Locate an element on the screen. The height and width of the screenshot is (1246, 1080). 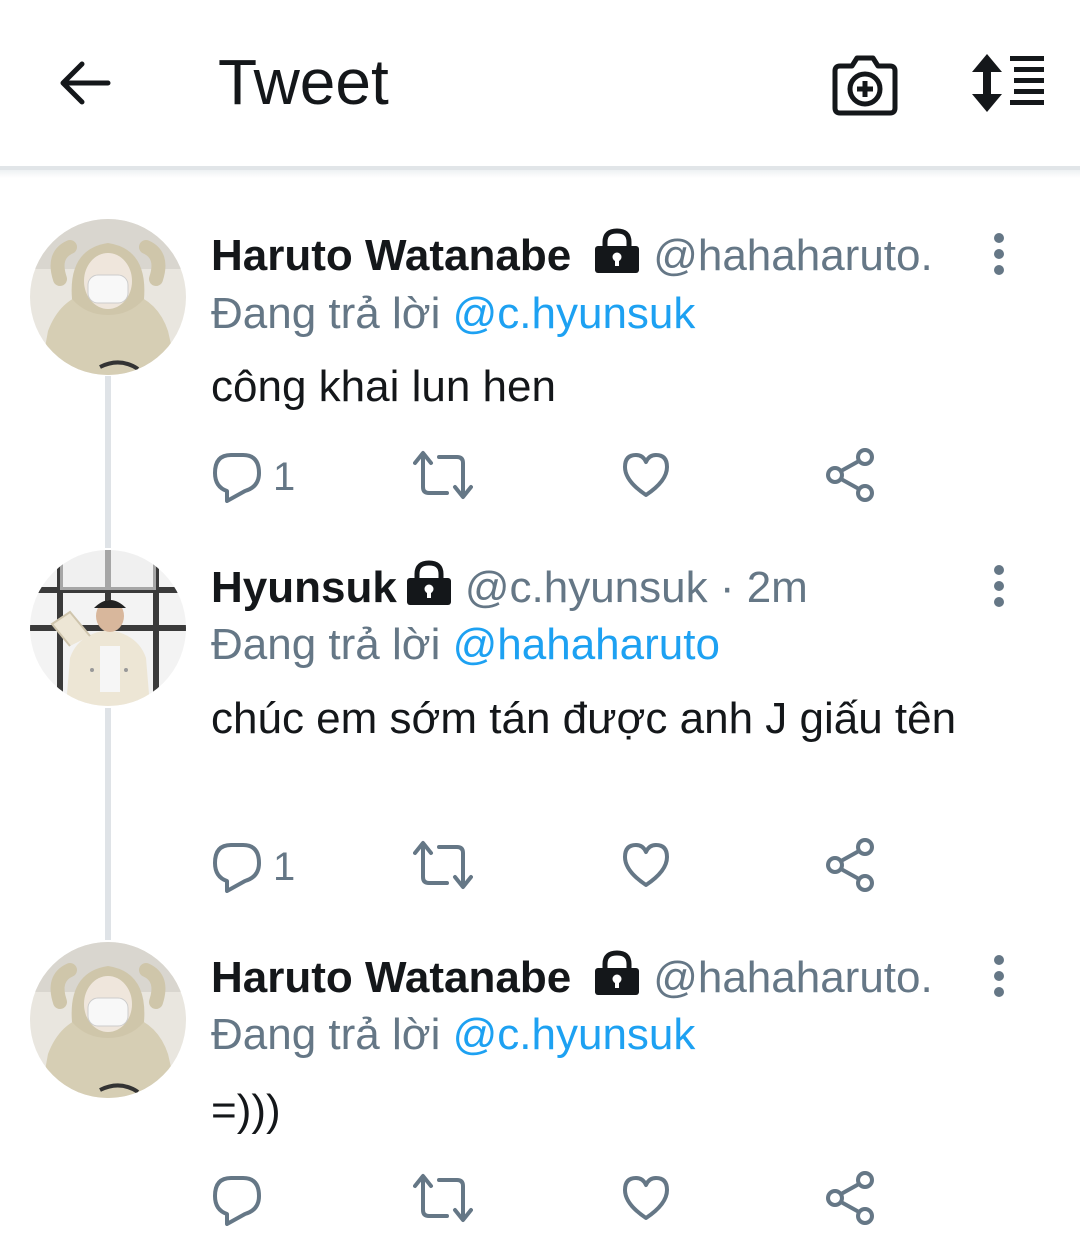
replying-to: Đang trả lời @hahaharuto is located at coordinates (465, 645).